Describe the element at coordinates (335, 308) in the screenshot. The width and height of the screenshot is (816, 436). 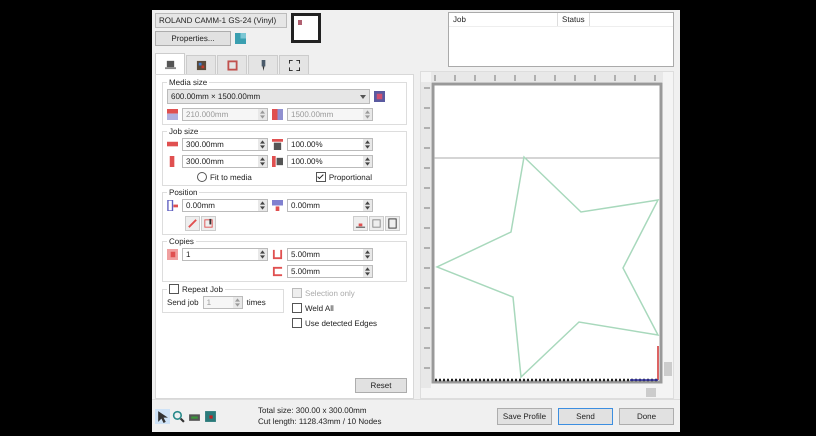
I see `option-toggle: Weld All` at that location.